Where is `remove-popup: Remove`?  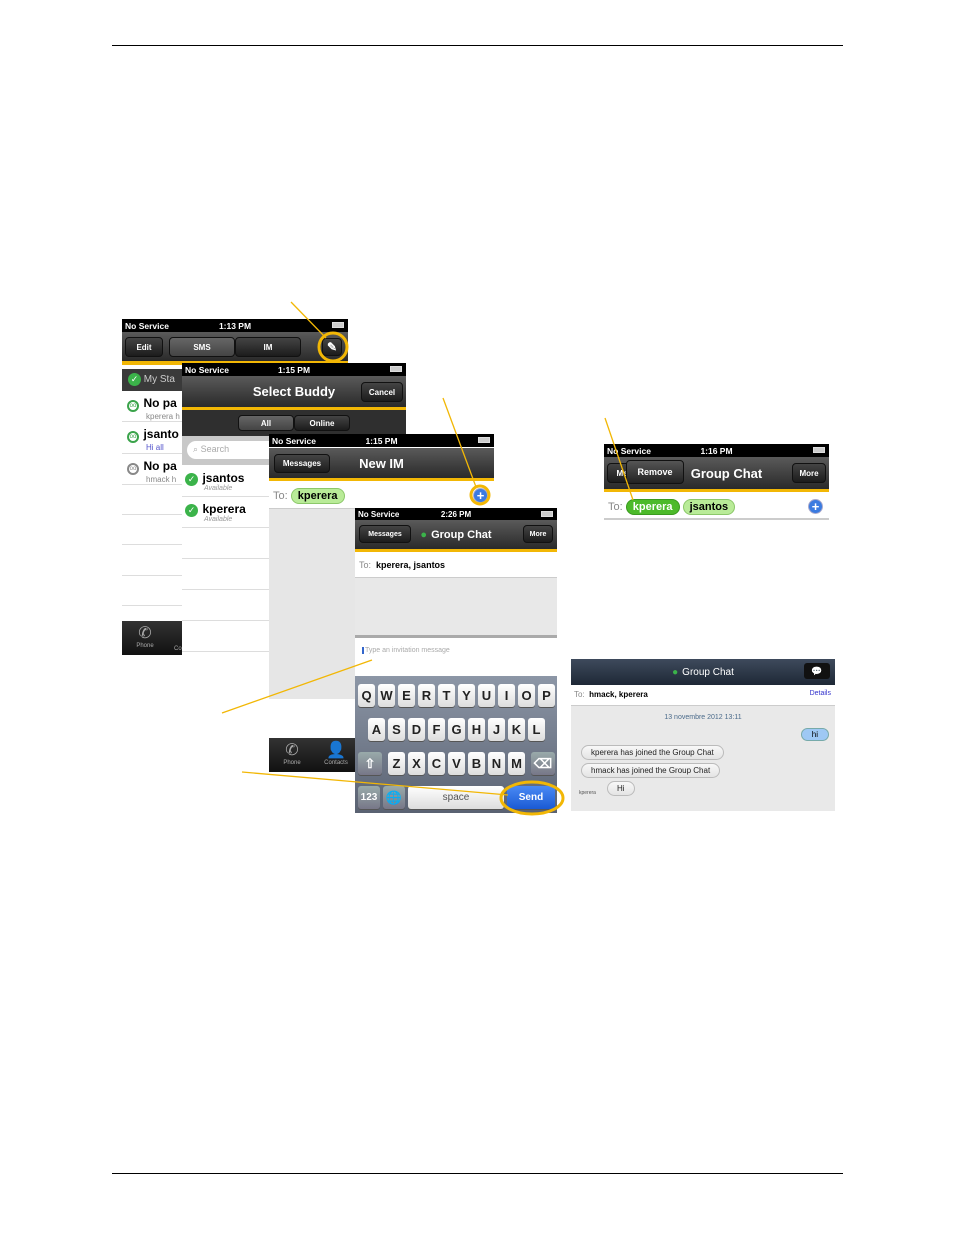 remove-popup: Remove is located at coordinates (655, 472).